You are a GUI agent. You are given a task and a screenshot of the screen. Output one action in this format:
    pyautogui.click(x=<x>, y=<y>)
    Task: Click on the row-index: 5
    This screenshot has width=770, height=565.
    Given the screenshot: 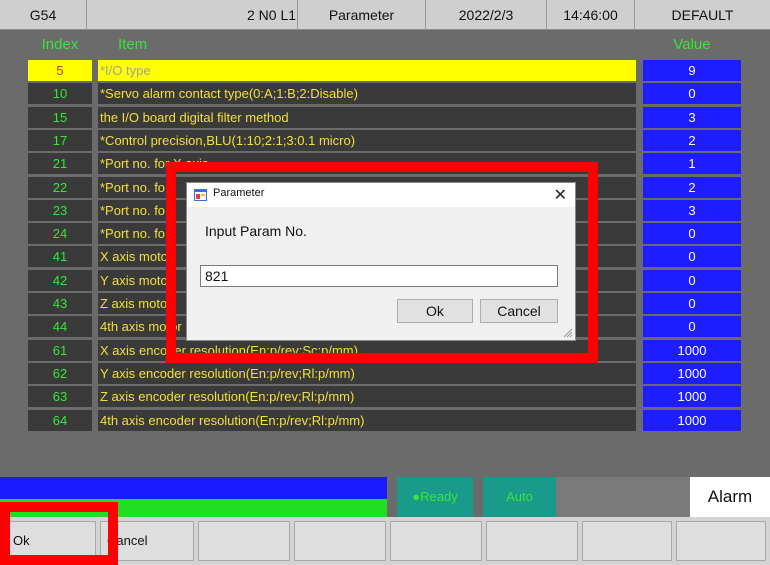 What is the action you would take?
    pyautogui.click(x=60, y=70)
    